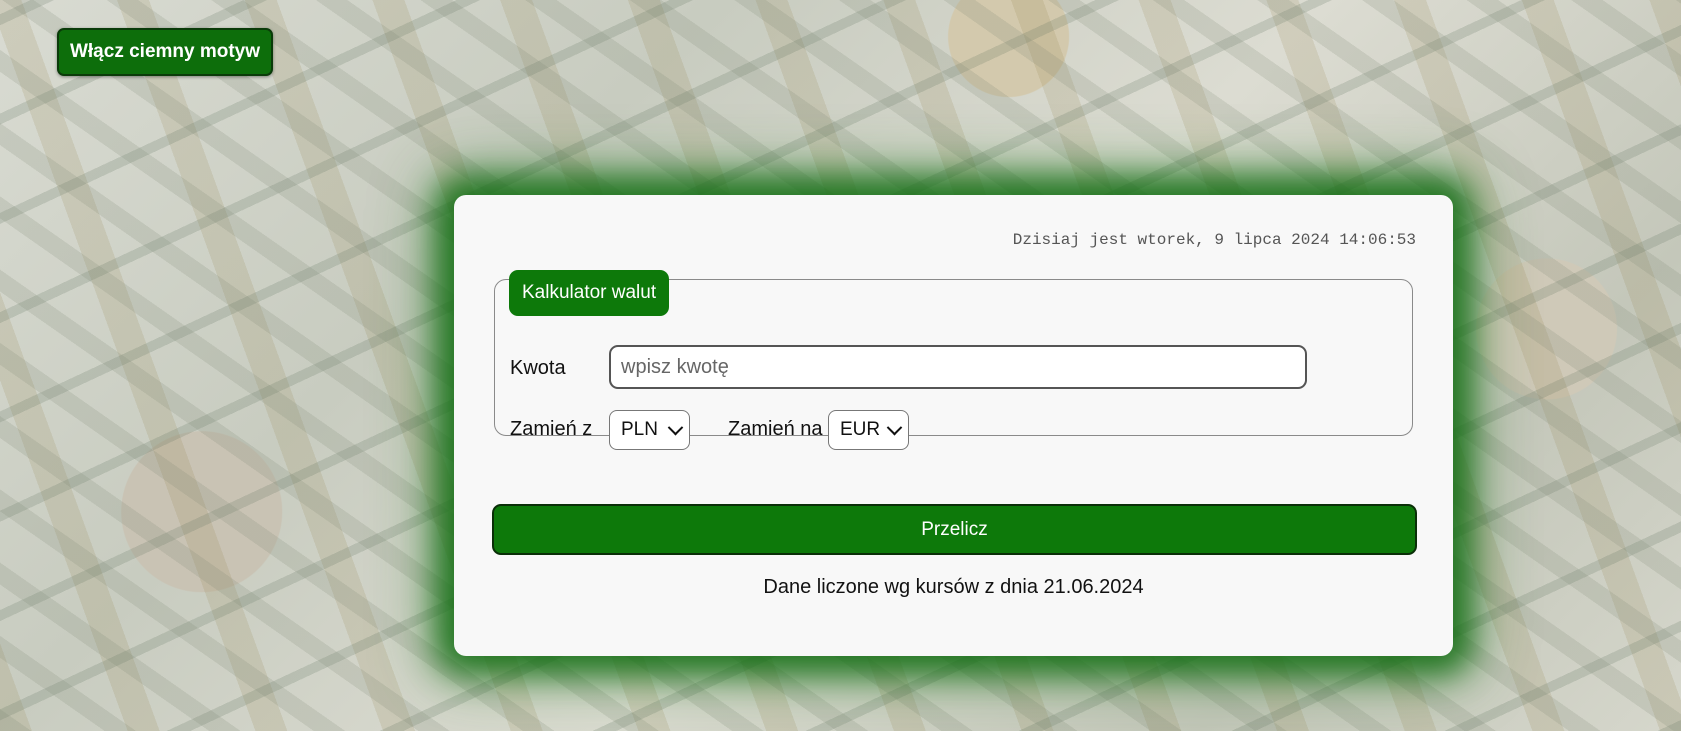 The image size is (1681, 731). Describe the element at coordinates (953, 587) in the screenshot. I see `rates-date-note: Dane liczone wg kursów z dnia 21.06.2024` at that location.